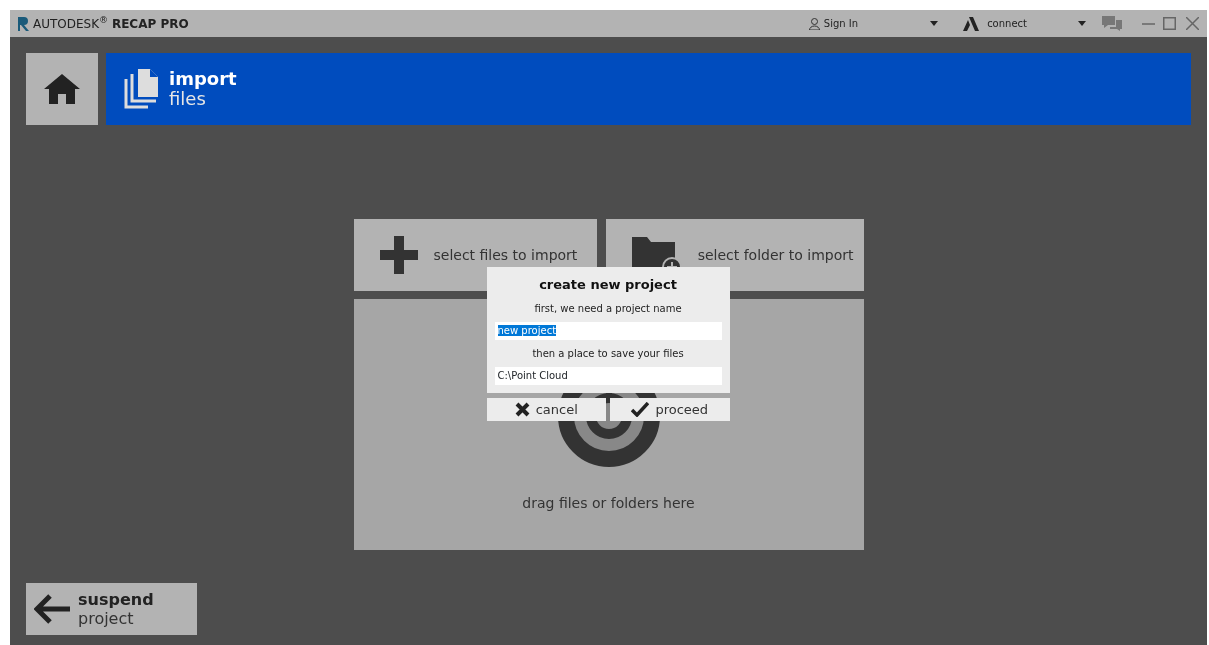  I want to click on plus-icon, so click(398, 255).